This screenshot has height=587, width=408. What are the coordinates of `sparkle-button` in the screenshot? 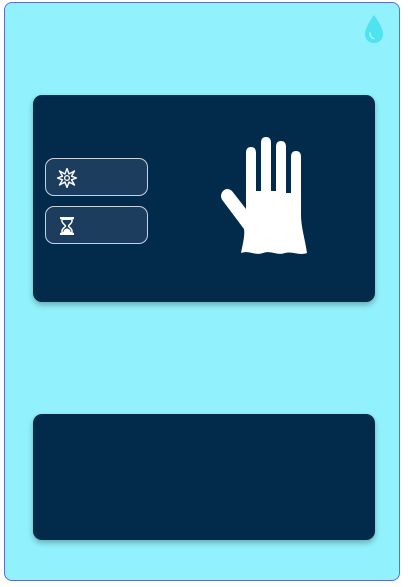 It's located at (96, 177).